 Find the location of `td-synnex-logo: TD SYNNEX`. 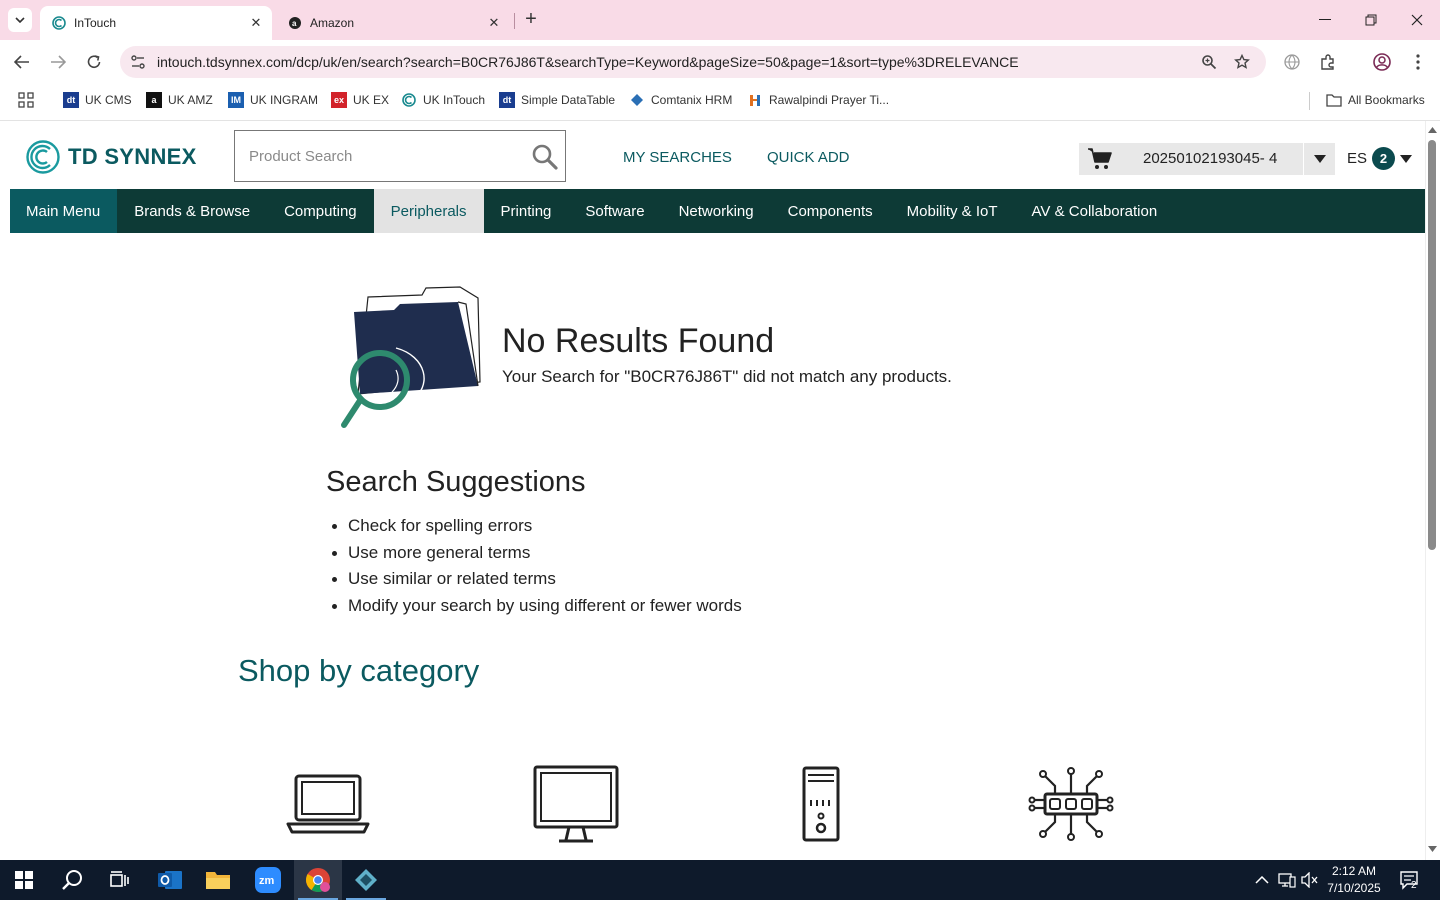

td-synnex-logo: TD SYNNEX is located at coordinates (111, 157).